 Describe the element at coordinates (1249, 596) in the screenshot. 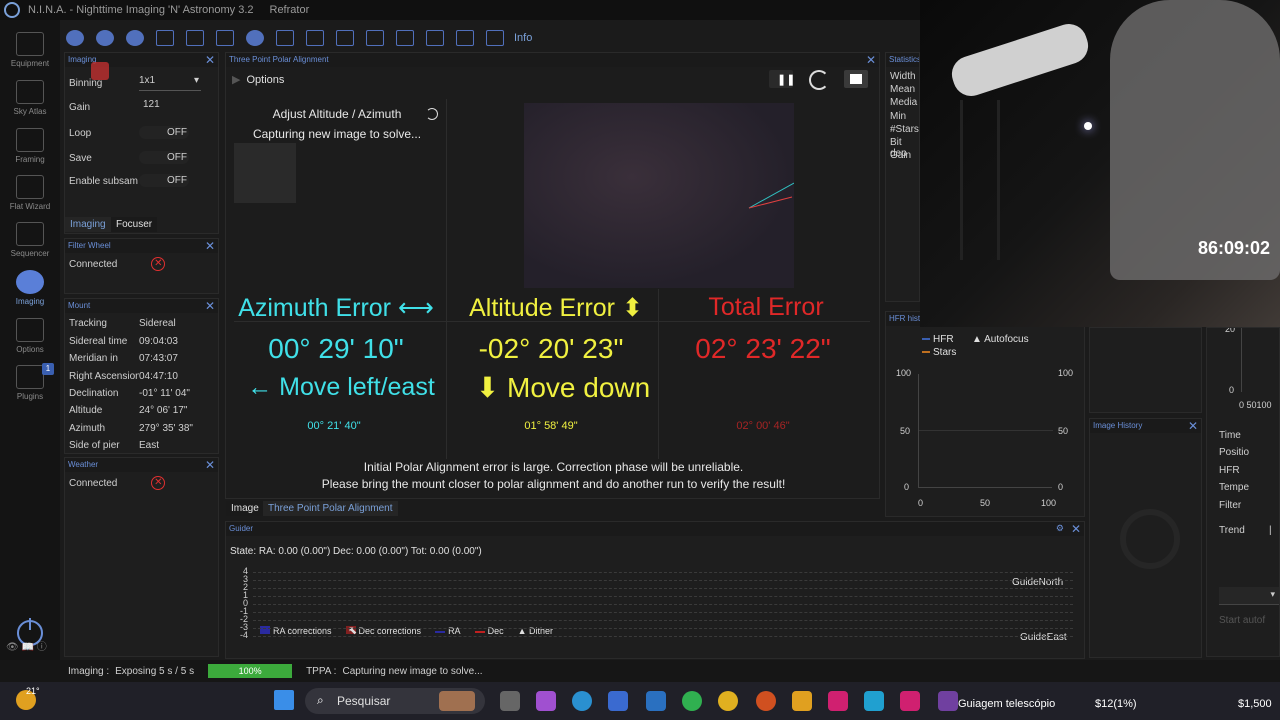

I see `autofocus-select: ▾` at that location.